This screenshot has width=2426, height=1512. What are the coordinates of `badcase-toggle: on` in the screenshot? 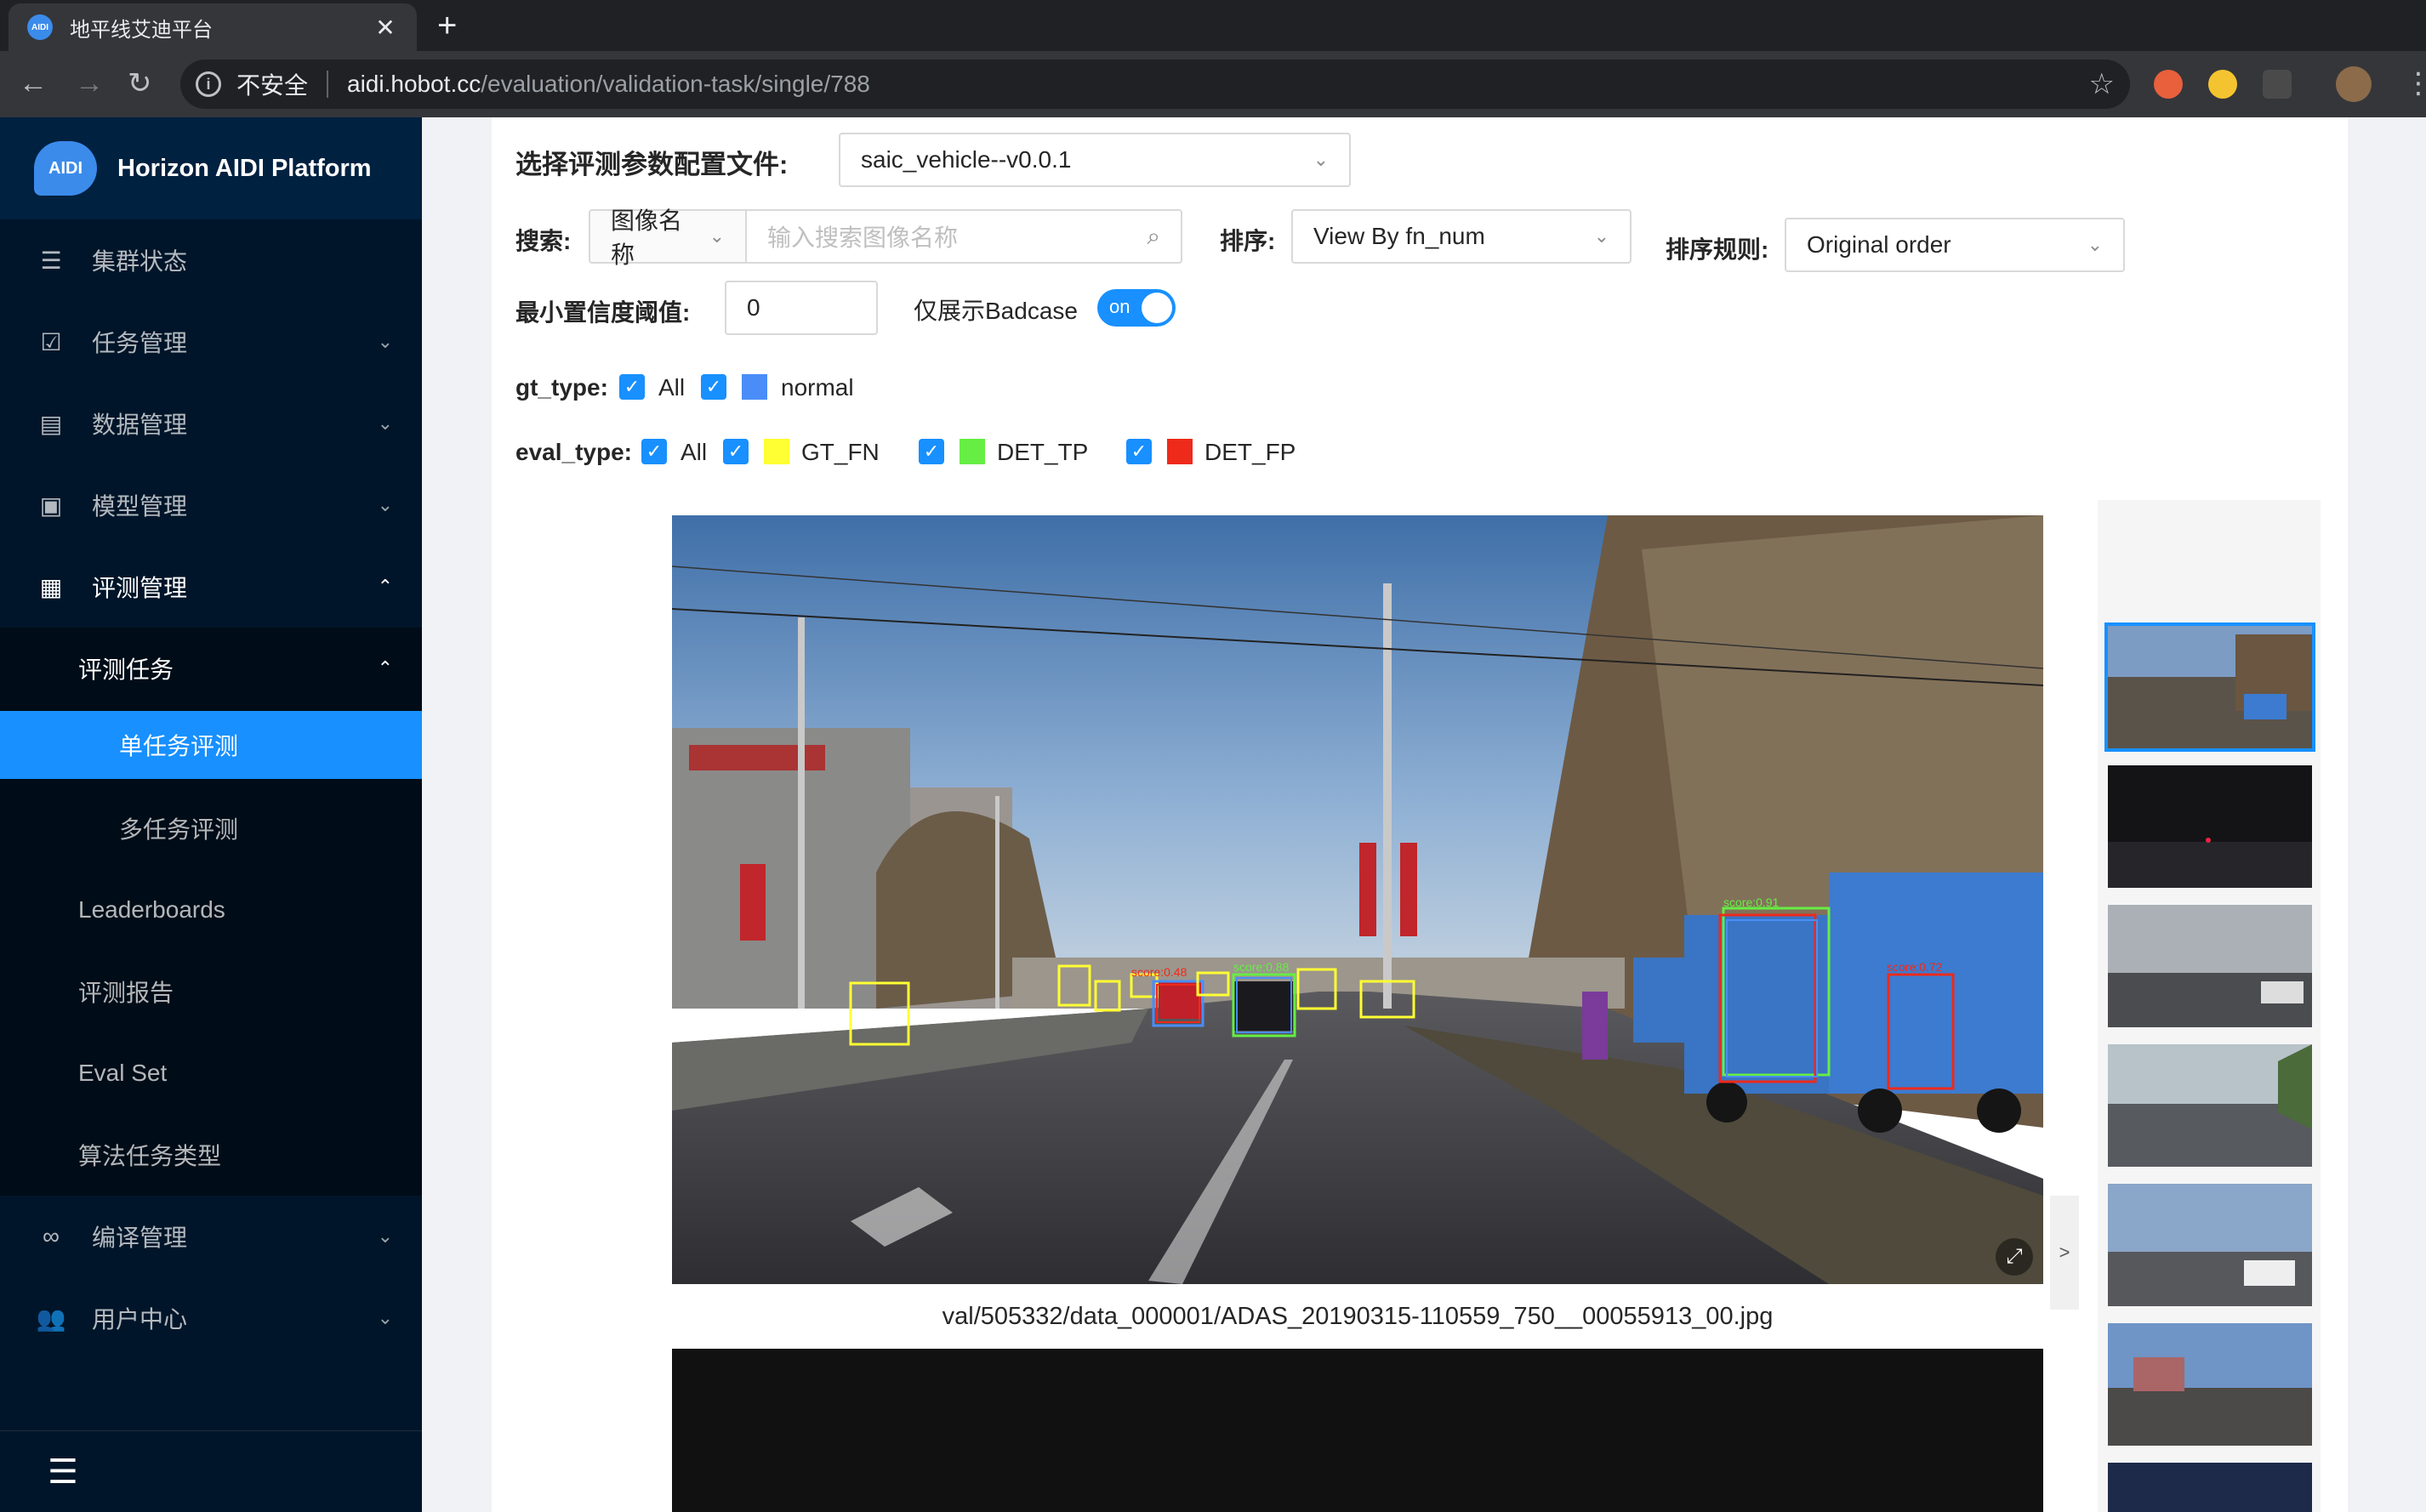 It's located at (1136, 308).